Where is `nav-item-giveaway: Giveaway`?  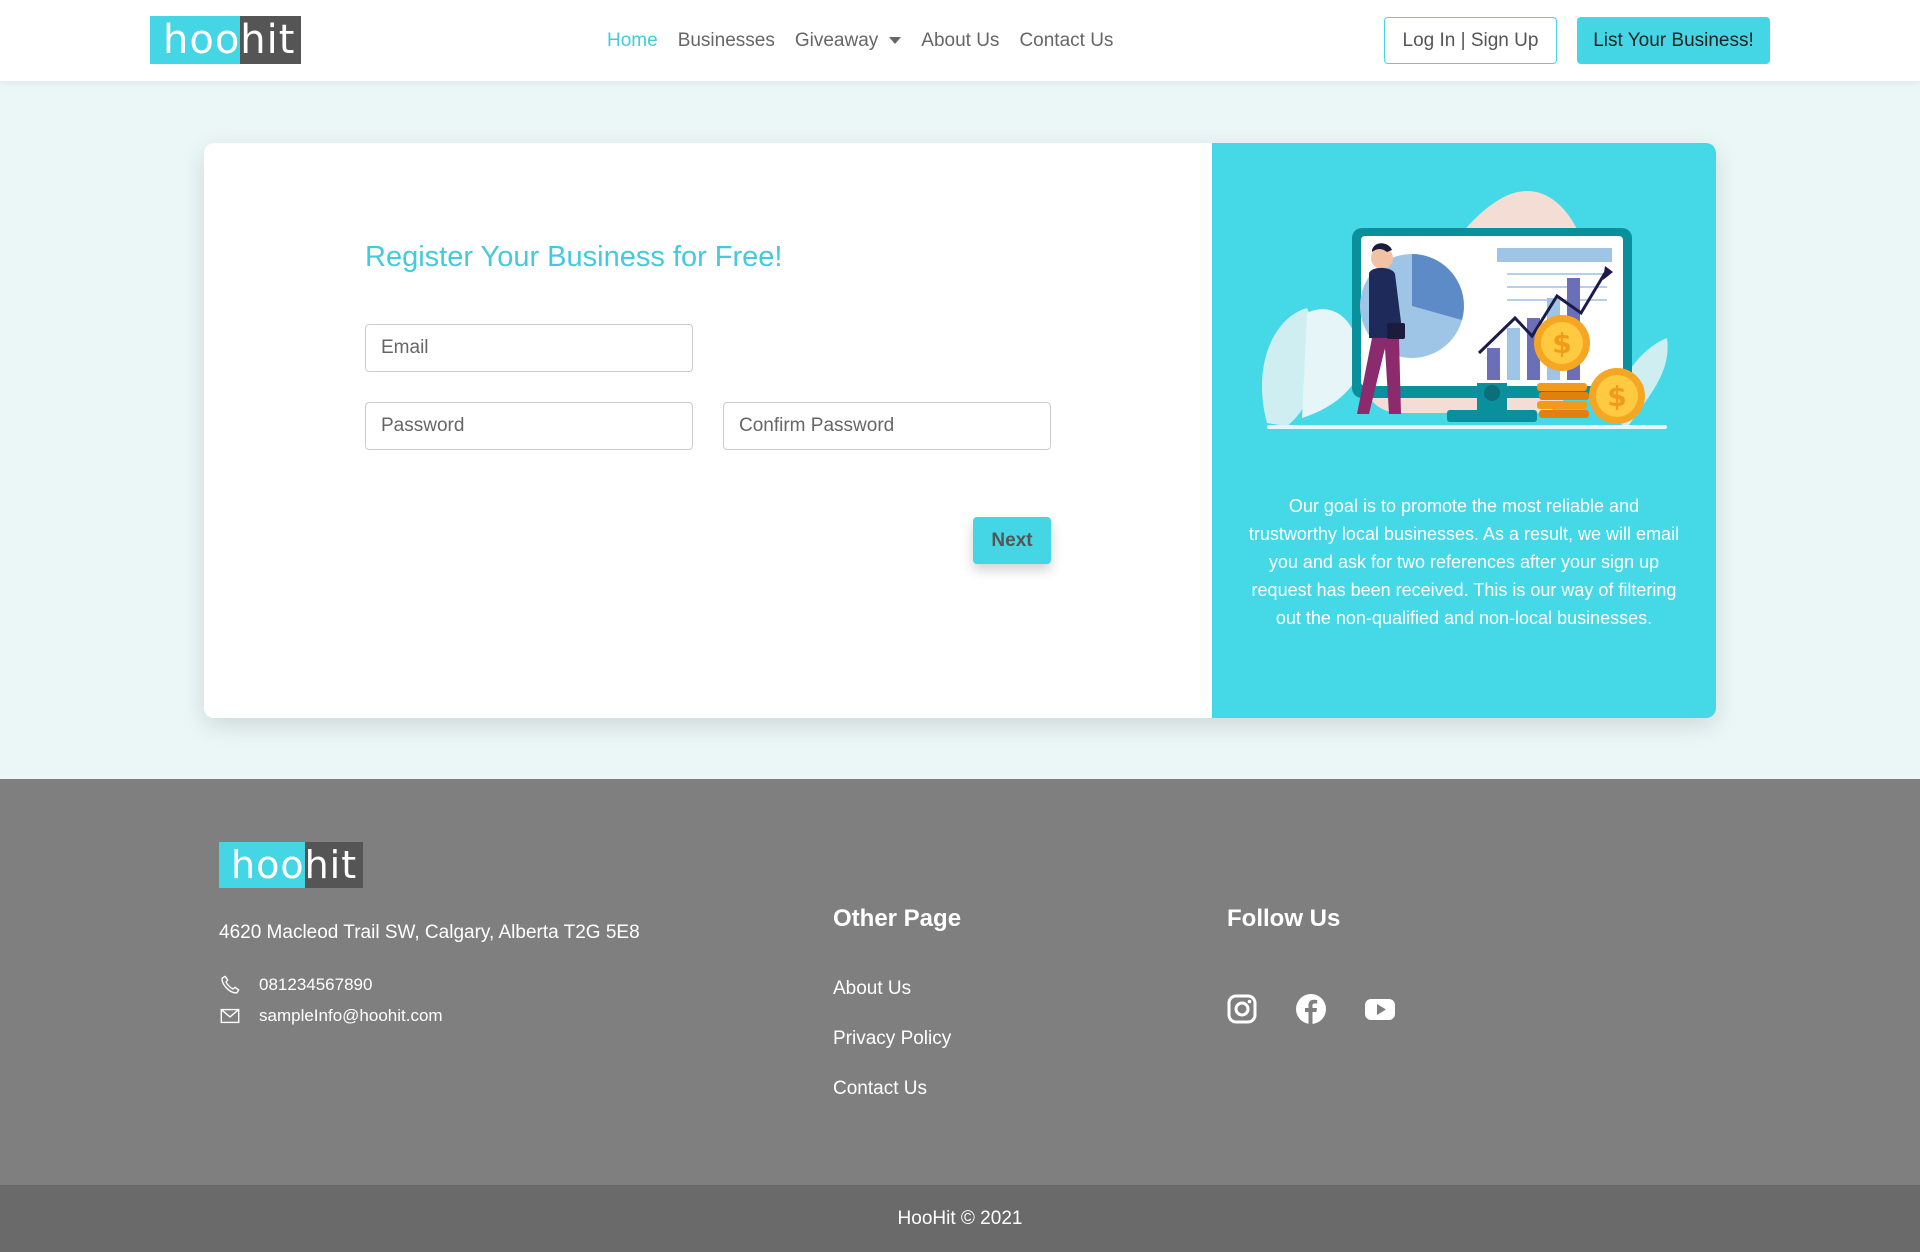
nav-item-giveaway: Giveaway is located at coordinates (848, 41).